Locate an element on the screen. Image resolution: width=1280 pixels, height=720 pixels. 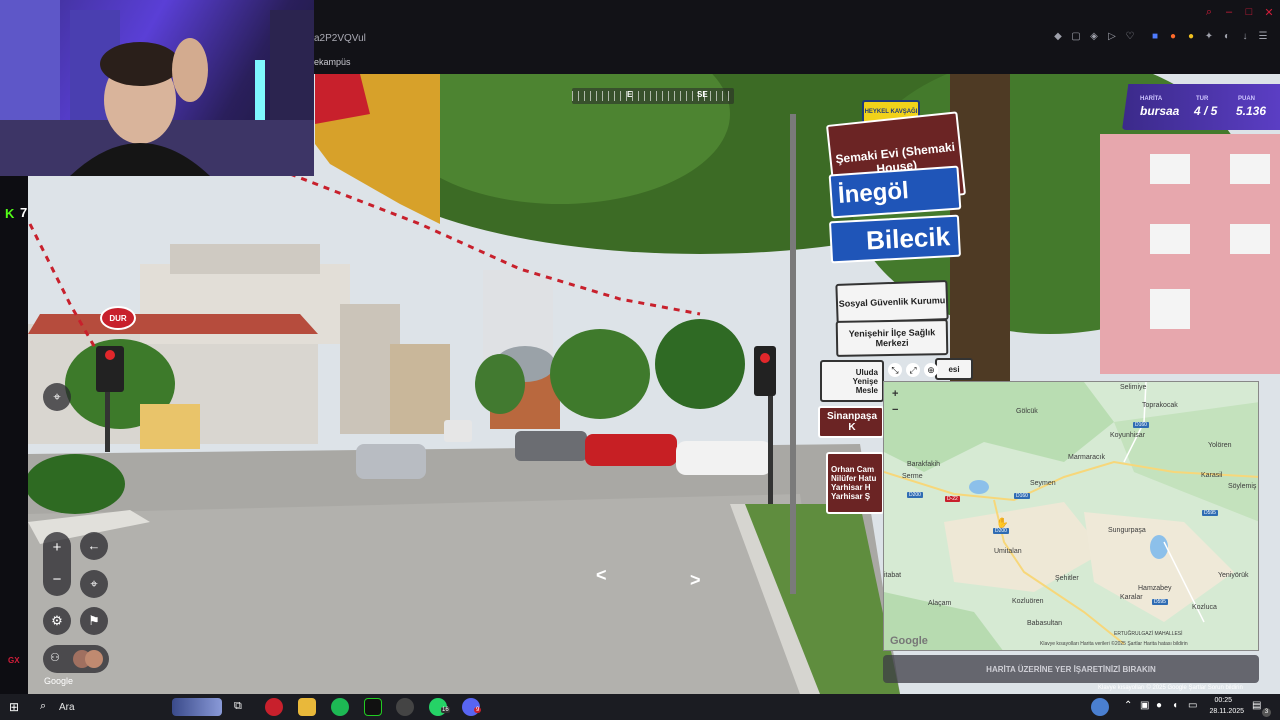
settings-icon: ⚙ is located at coordinates (57, 621).